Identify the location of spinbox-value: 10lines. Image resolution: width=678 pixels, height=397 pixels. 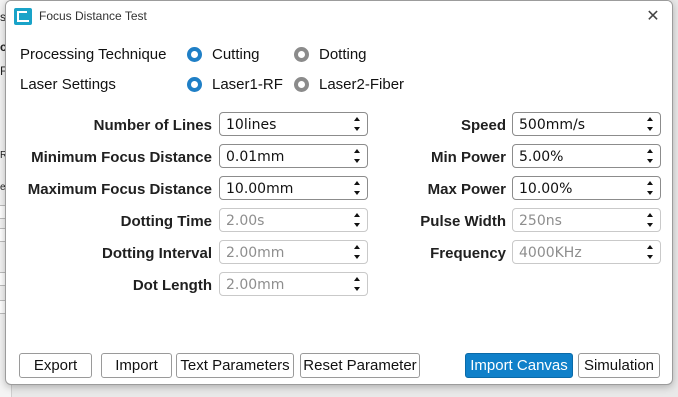
(251, 125).